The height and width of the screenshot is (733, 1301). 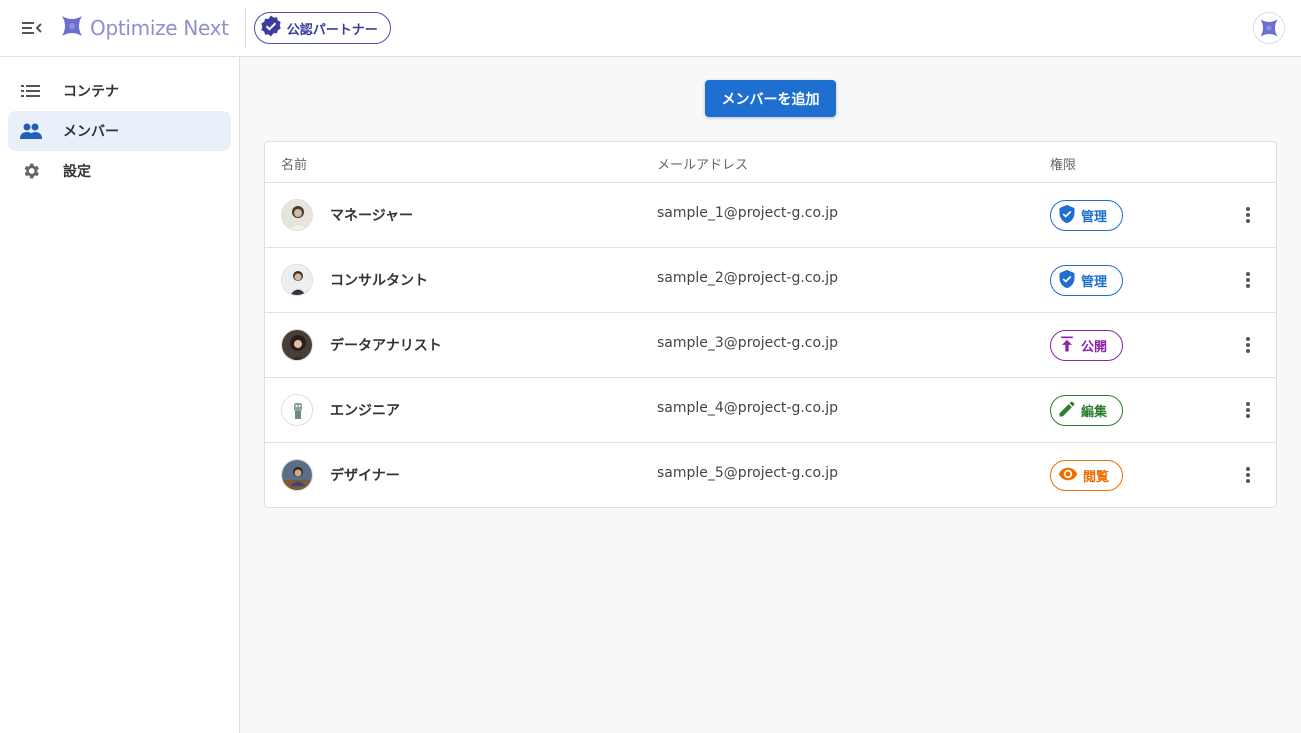 I want to click on logo-text: Optimize Next, so click(x=159, y=28).